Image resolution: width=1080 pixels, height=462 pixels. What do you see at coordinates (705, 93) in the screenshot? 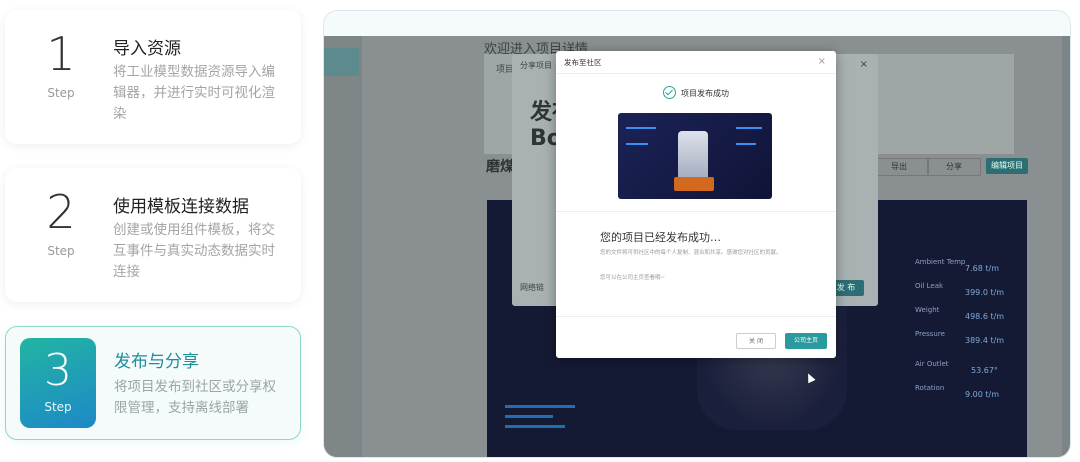
I see `success-text: 项目发布成功` at bounding box center [705, 93].